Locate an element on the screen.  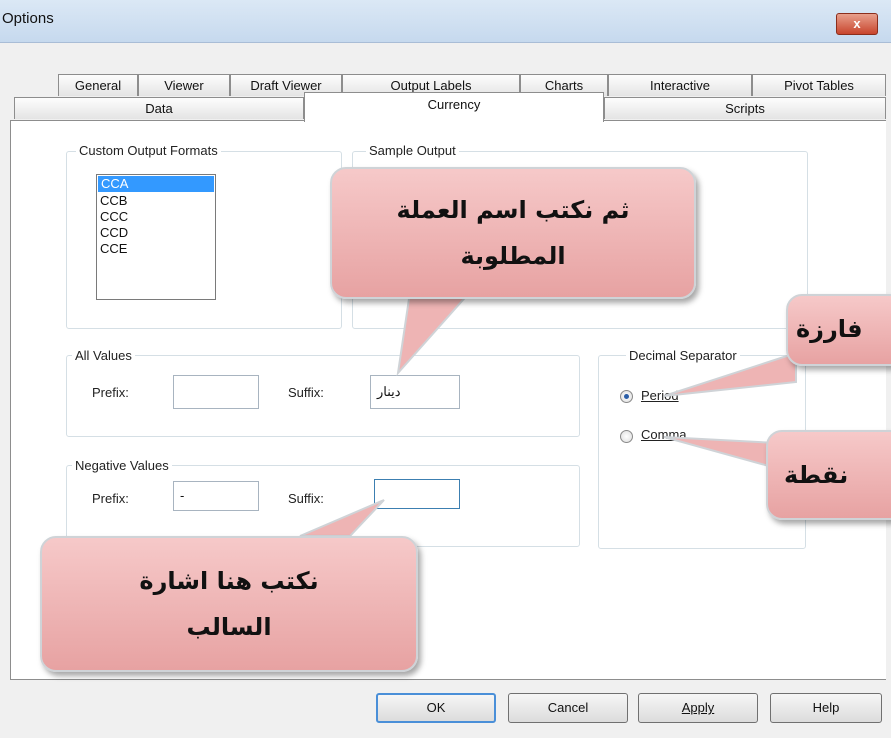
currency-name-callout: ثم نكتب اسم العملة المطلوبة is located at coordinates (513, 233).